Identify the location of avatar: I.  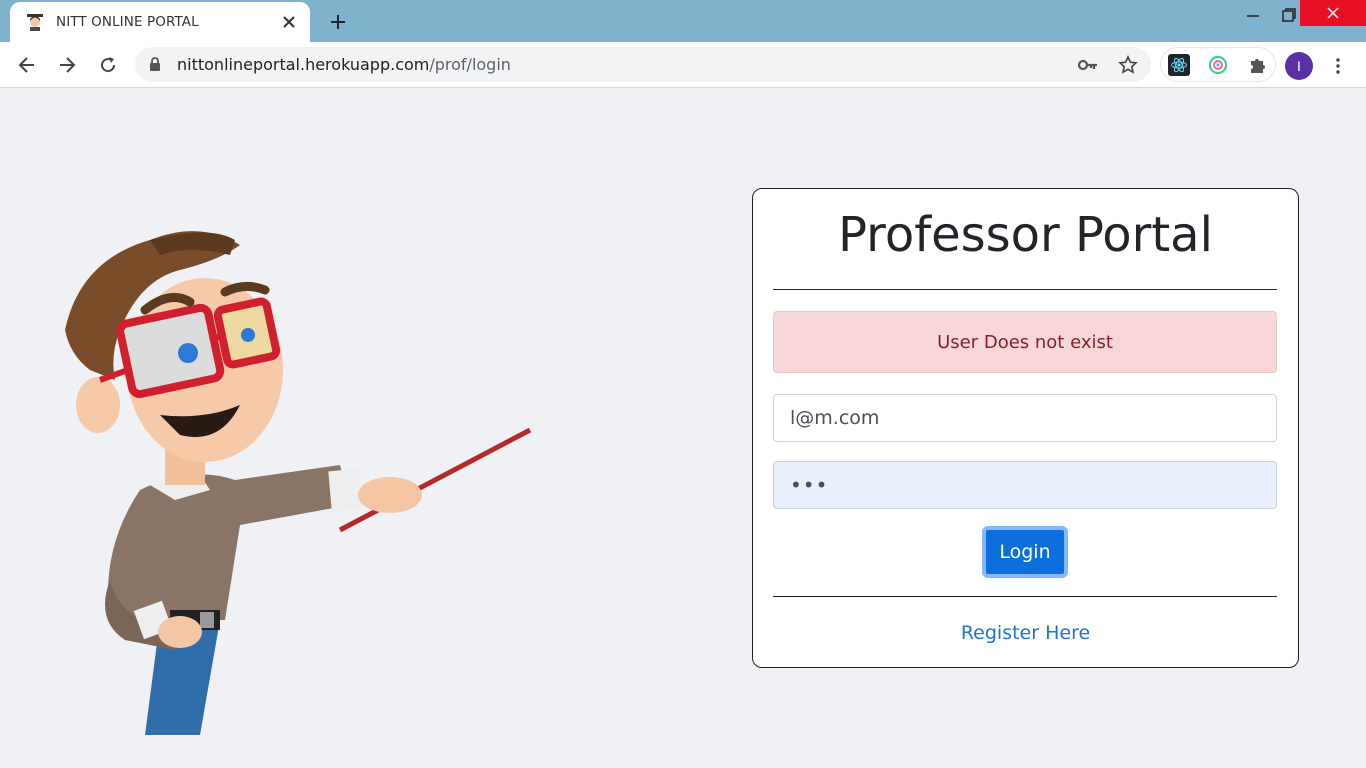
(1299, 66).